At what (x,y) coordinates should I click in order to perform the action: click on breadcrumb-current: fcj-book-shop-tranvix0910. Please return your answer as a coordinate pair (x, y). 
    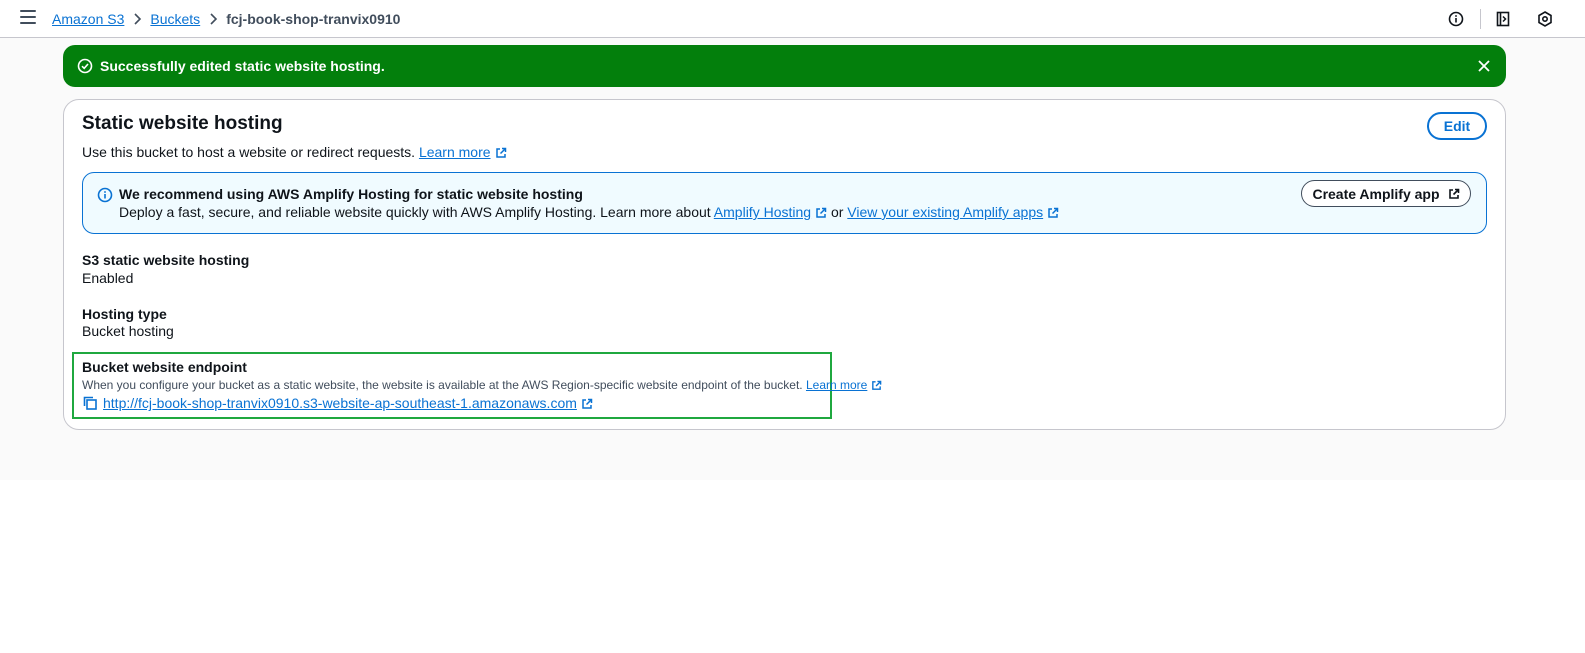
    Looking at the image, I should click on (313, 18).